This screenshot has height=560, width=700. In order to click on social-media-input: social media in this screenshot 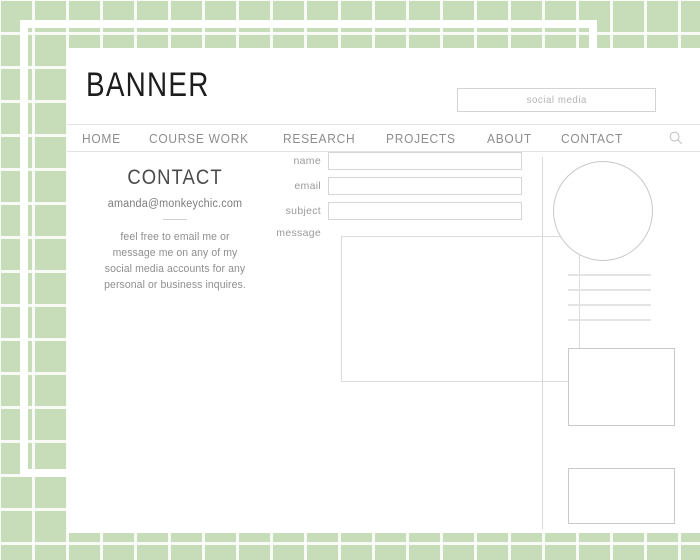, I will do `click(556, 100)`.